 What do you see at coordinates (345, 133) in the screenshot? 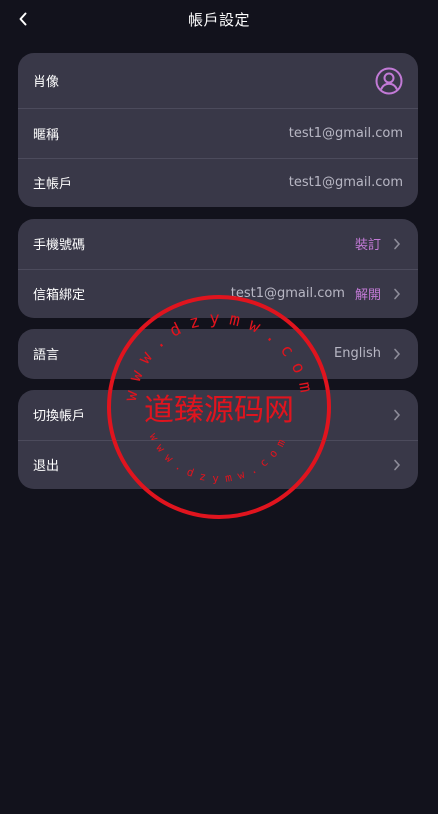
I see `nickname-value: test1@gmail.com` at bounding box center [345, 133].